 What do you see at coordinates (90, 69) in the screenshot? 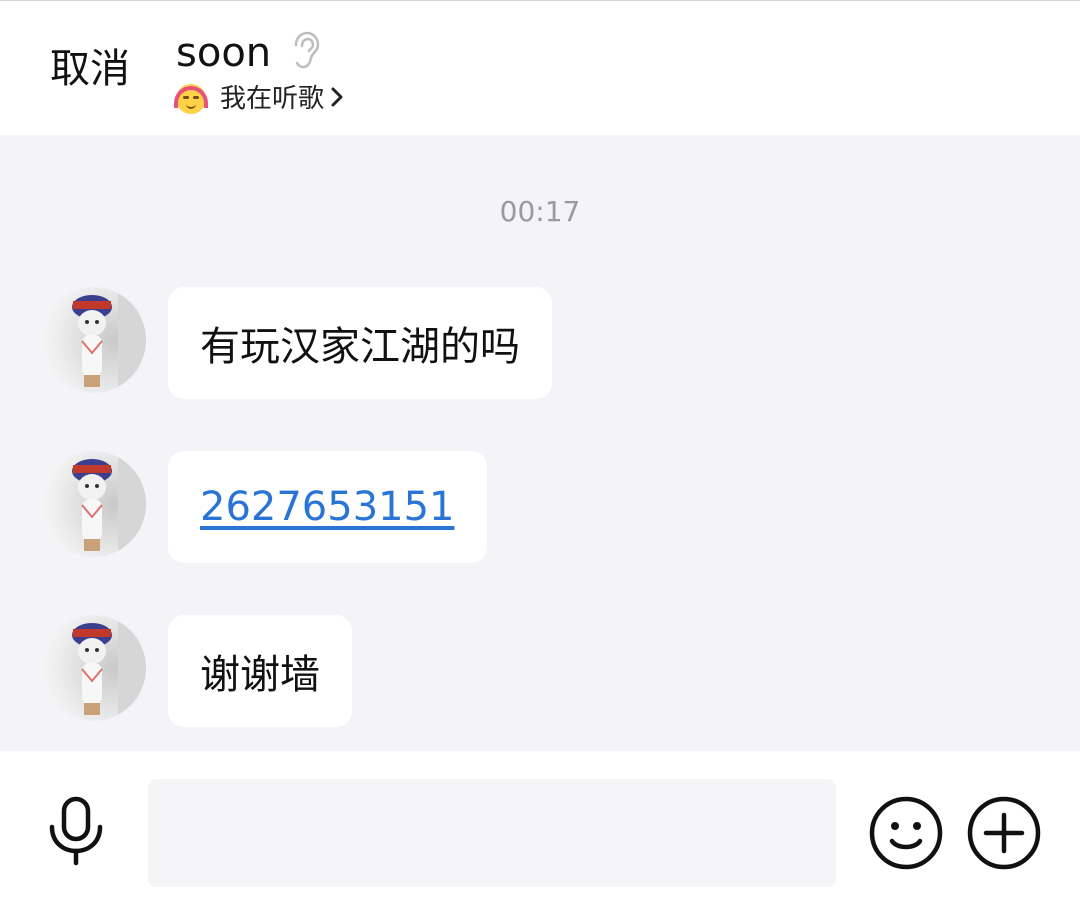
I see `cancel-button: 取消` at bounding box center [90, 69].